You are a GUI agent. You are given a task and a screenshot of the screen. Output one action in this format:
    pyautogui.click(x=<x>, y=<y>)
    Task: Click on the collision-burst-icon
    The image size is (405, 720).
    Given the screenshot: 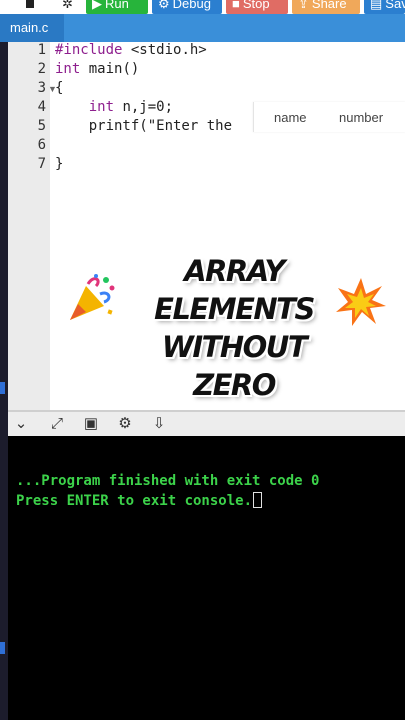 What is the action you would take?
    pyautogui.click(x=361, y=302)
    